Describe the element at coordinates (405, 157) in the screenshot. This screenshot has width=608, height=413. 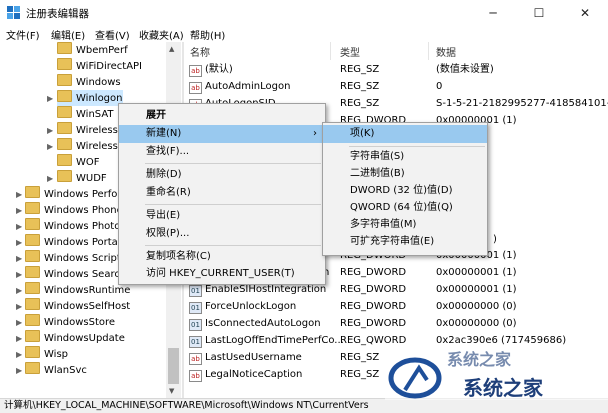
I see `submenu-item-string-value: 字符串值(S)` at that location.